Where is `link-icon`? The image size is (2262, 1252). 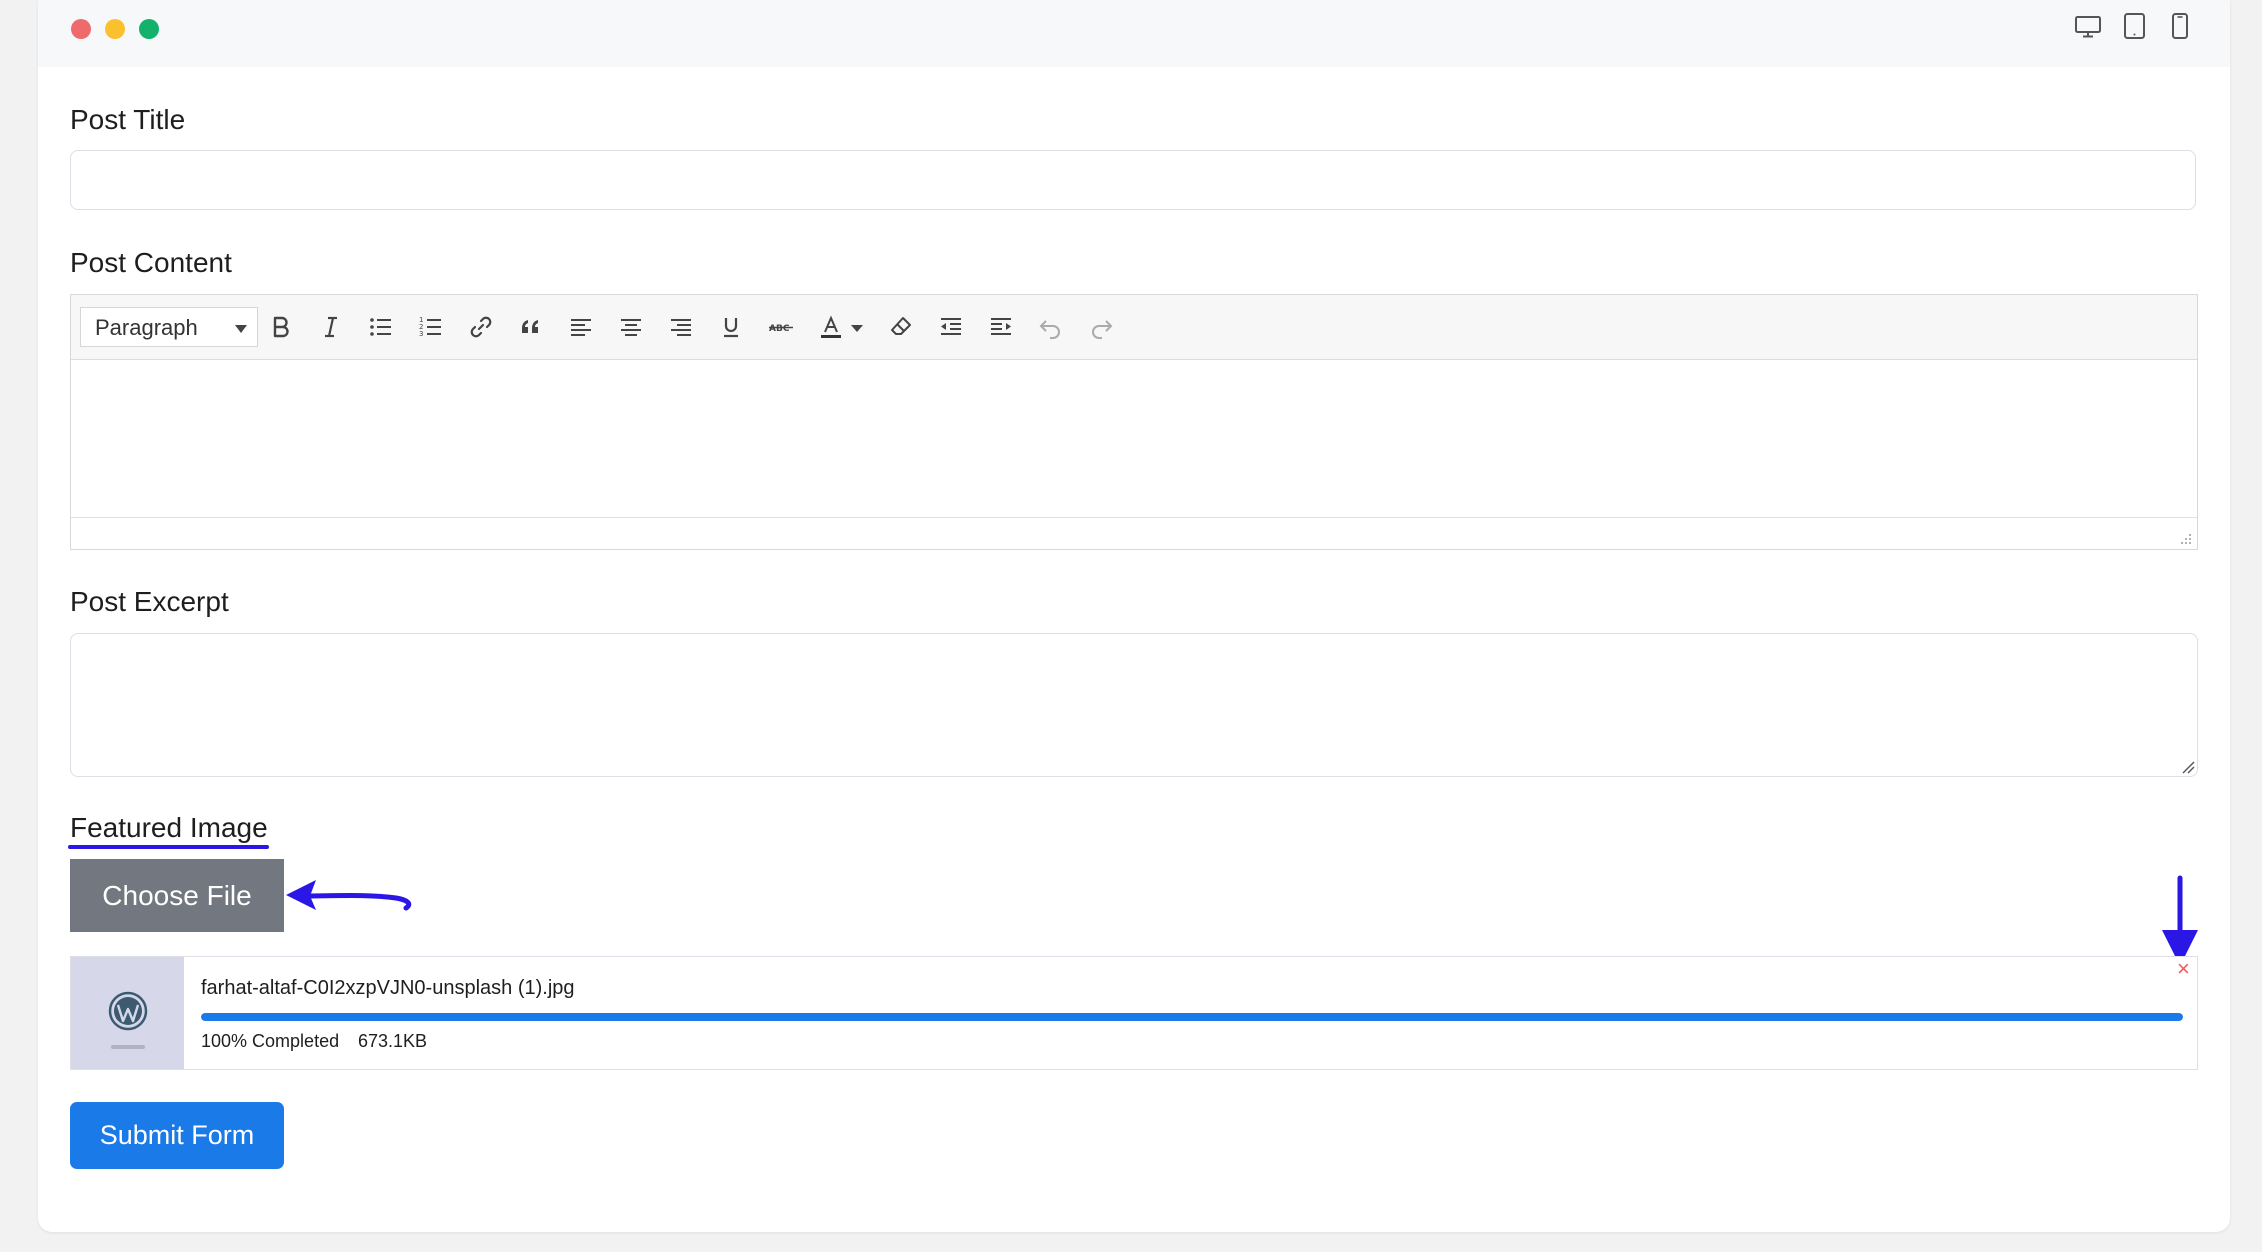
link-icon is located at coordinates (481, 327).